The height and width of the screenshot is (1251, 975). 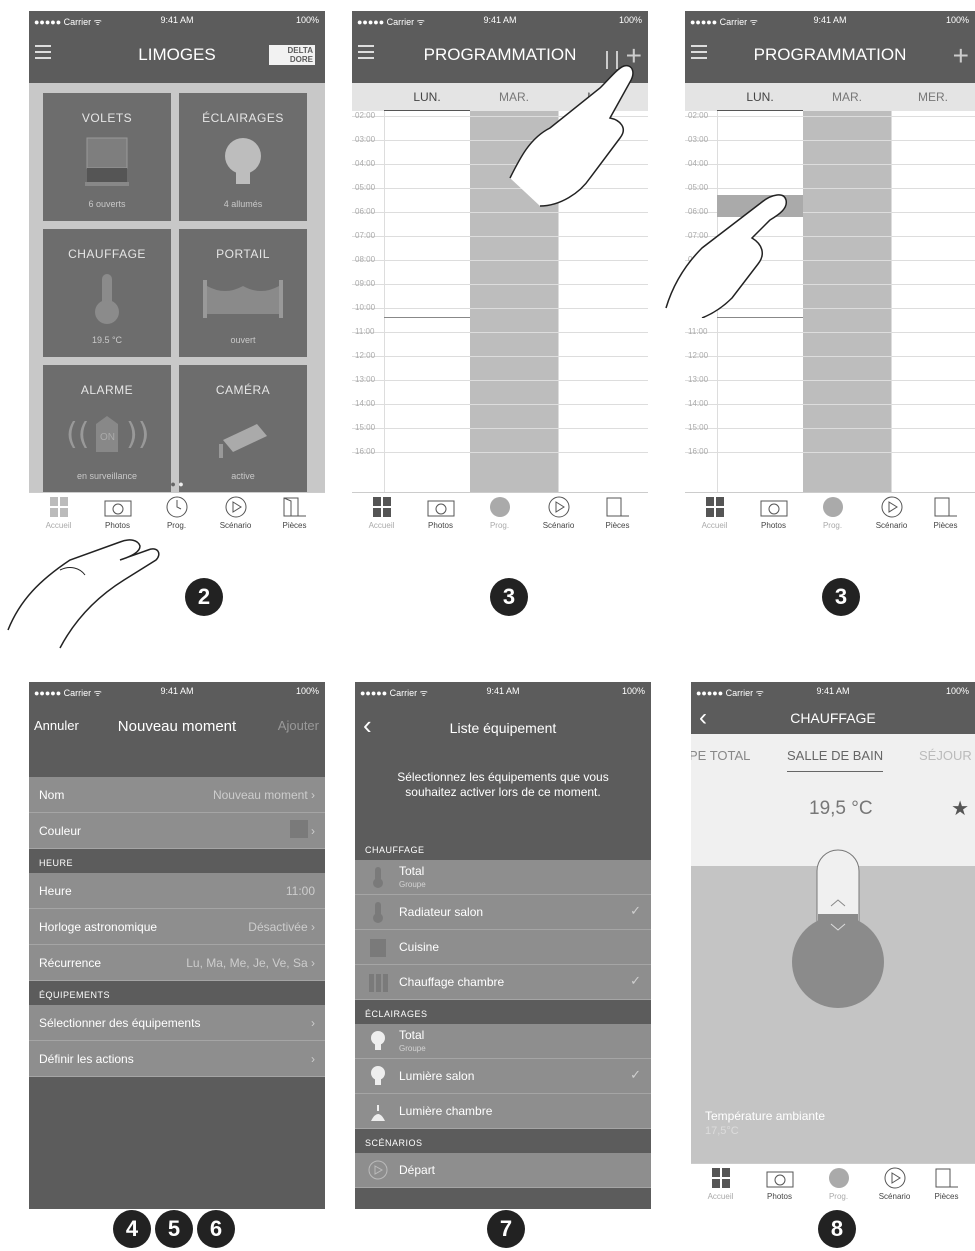 I want to click on page-dots: ● ●, so click(x=177, y=484).